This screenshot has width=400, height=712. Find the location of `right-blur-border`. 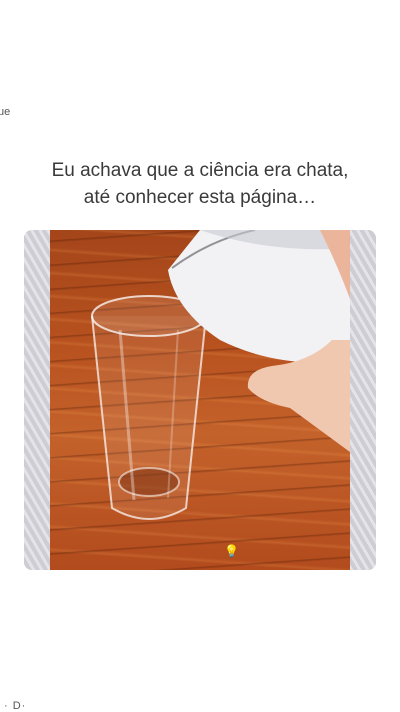

right-blur-border is located at coordinates (363, 400).